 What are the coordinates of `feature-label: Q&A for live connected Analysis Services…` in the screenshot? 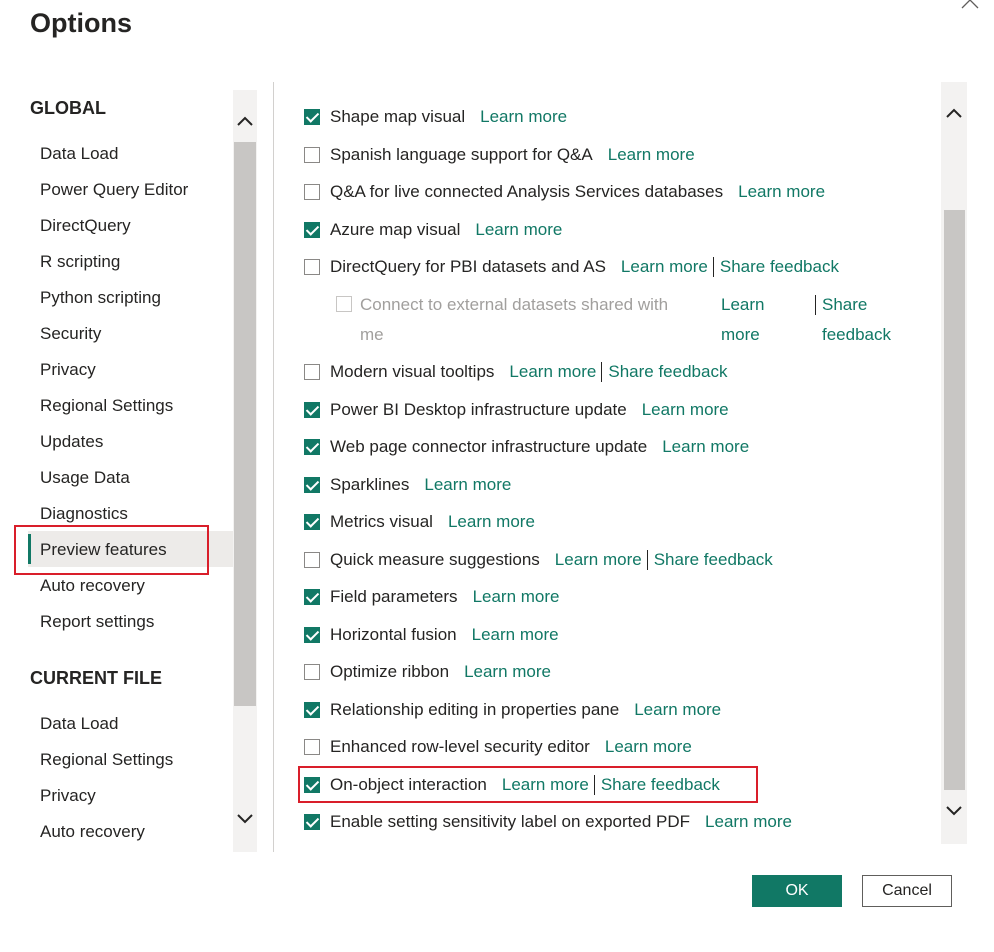 It's located at (527, 191).